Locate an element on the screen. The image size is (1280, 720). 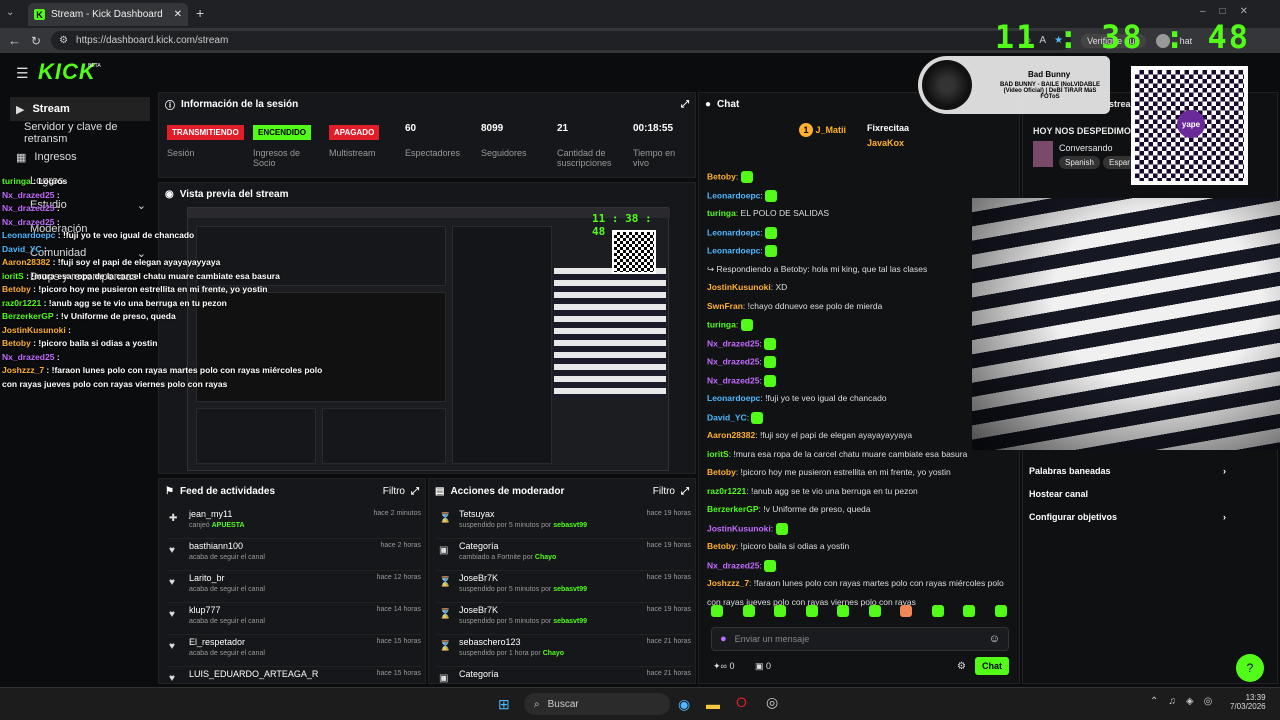
mod-actions-header: ▤ Acciones de moderador Filtro ⤢ is located at coordinates (562, 491).